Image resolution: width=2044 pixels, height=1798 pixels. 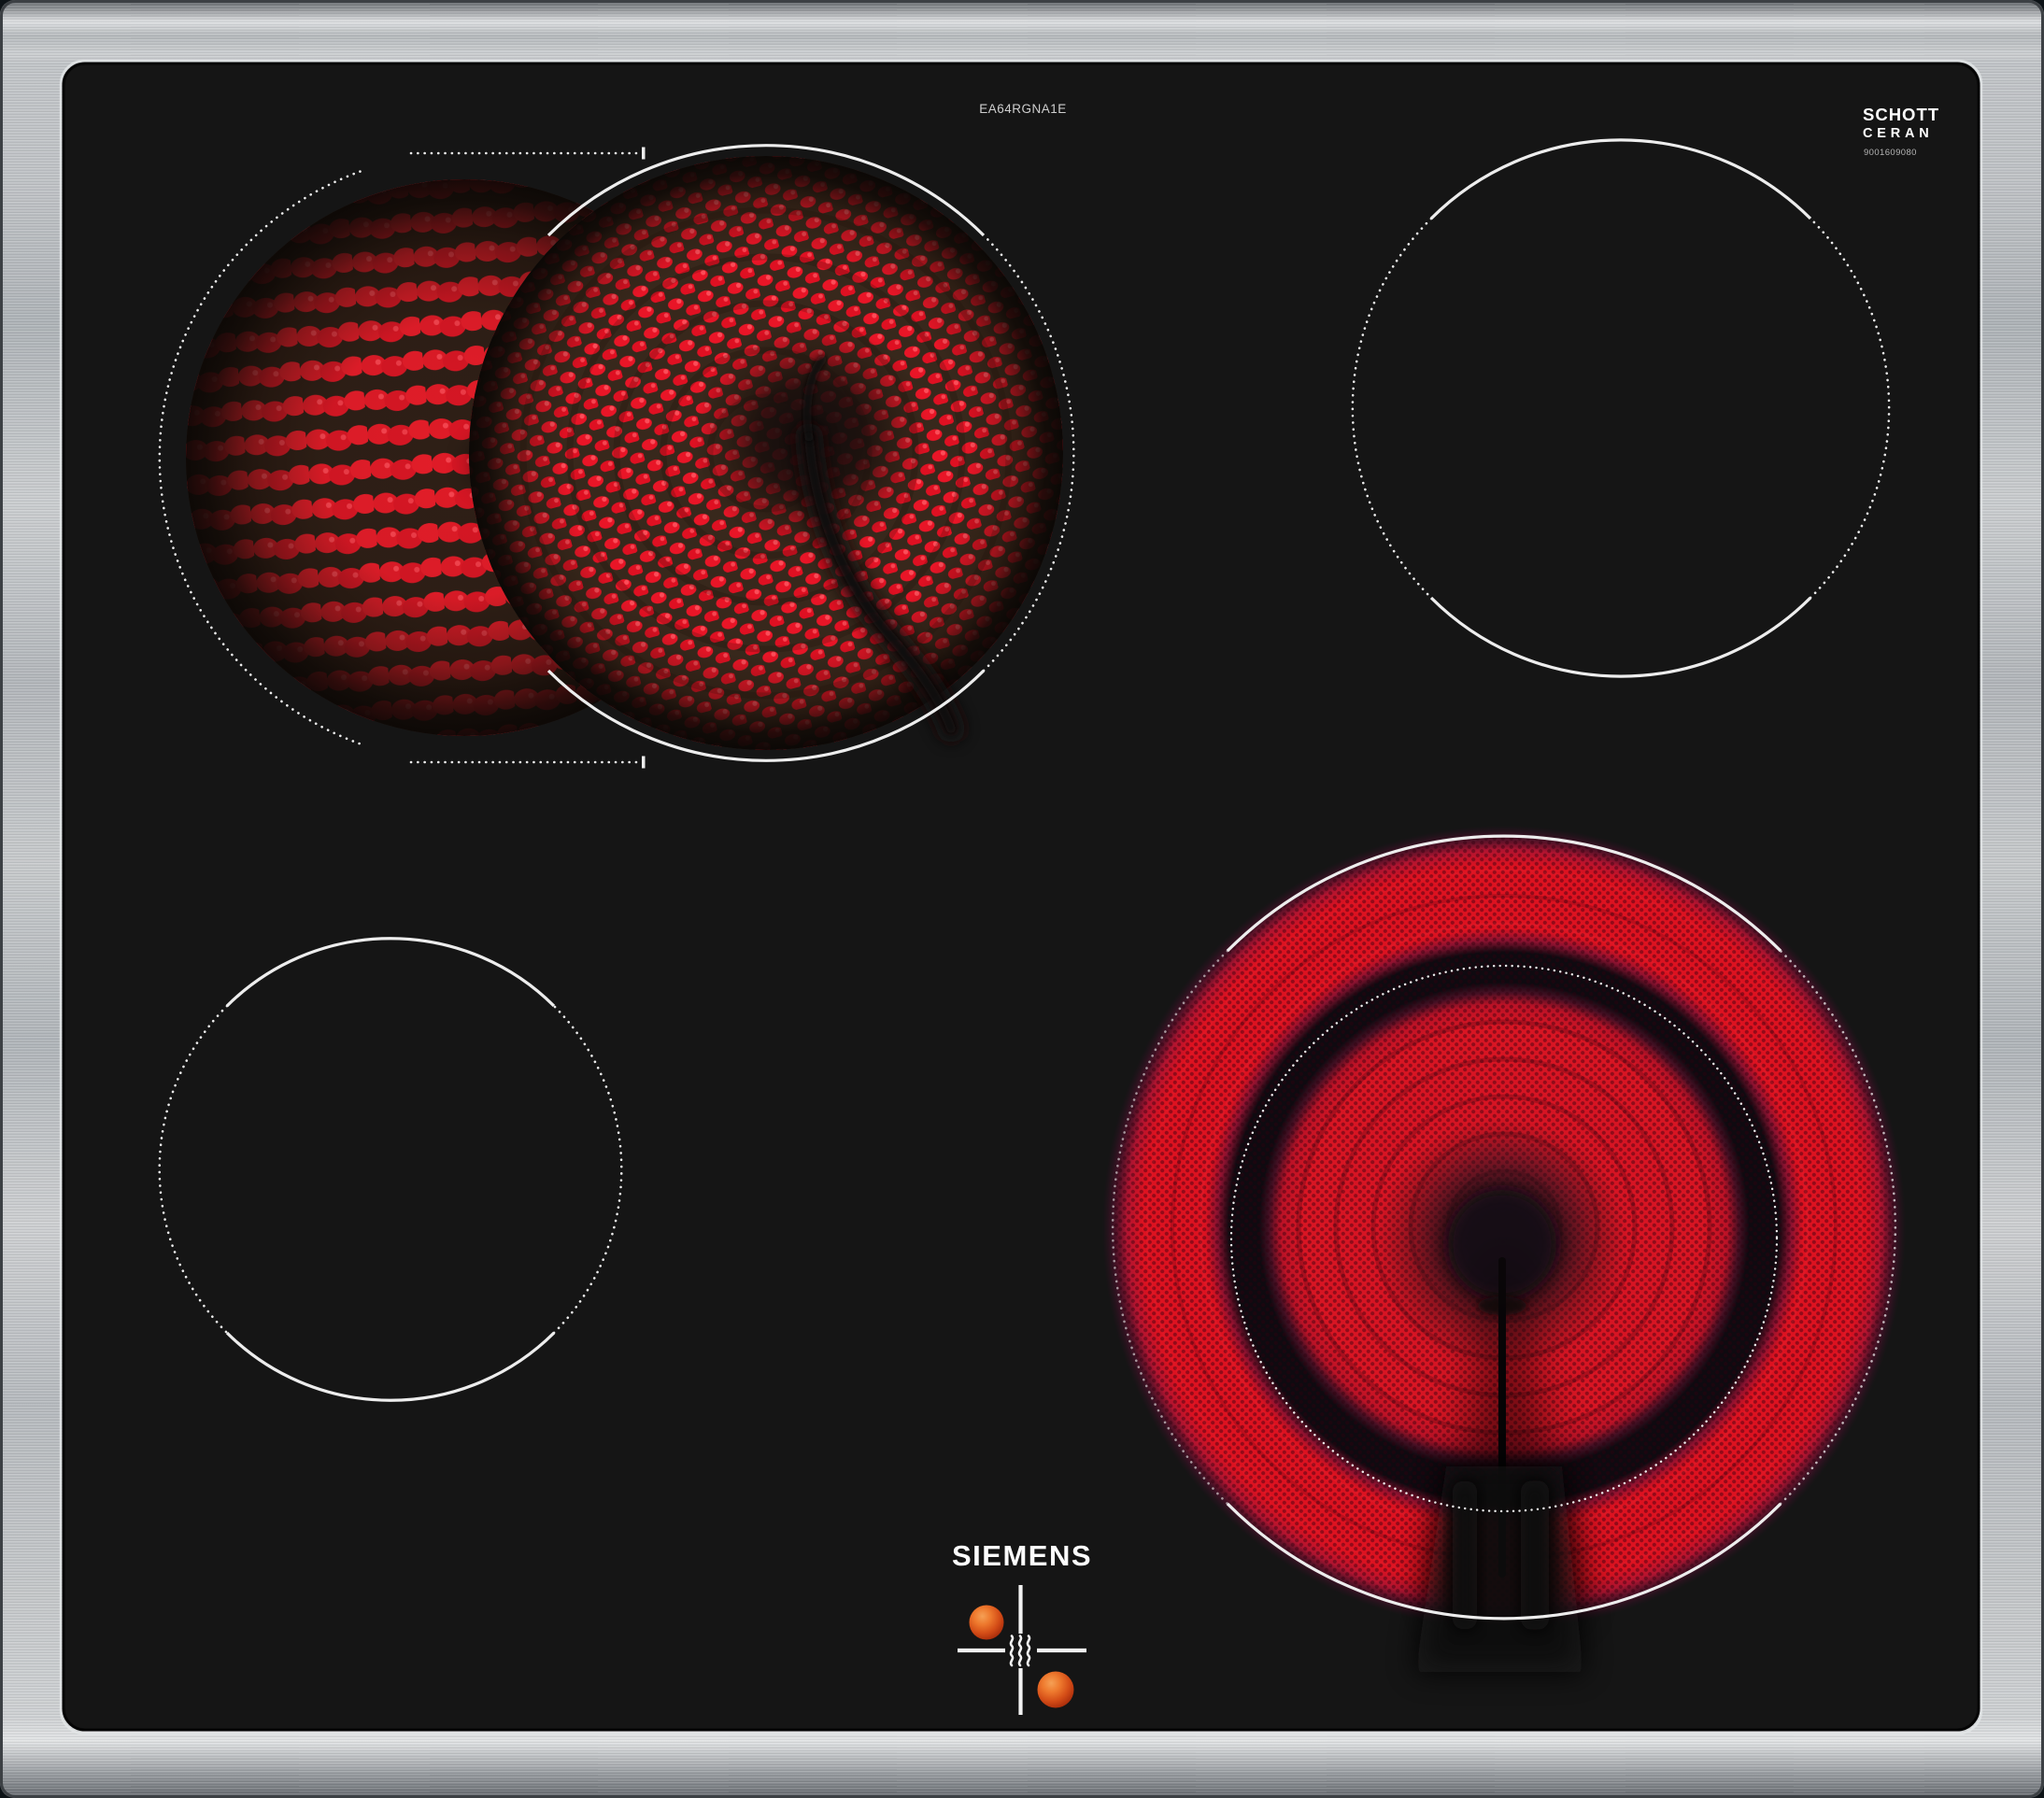 I want to click on schott-logo-line2: CERAN, so click(x=1898, y=133).